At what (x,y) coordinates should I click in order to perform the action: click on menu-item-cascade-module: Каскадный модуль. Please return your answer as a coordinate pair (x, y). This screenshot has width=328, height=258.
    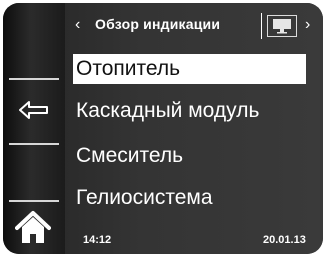
    Looking at the image, I should click on (189, 111).